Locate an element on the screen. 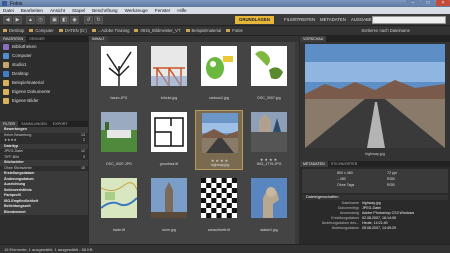 Image resolution: width=450 pixels, height=253 pixels. fav-computer: Computer is located at coordinates (44, 55).